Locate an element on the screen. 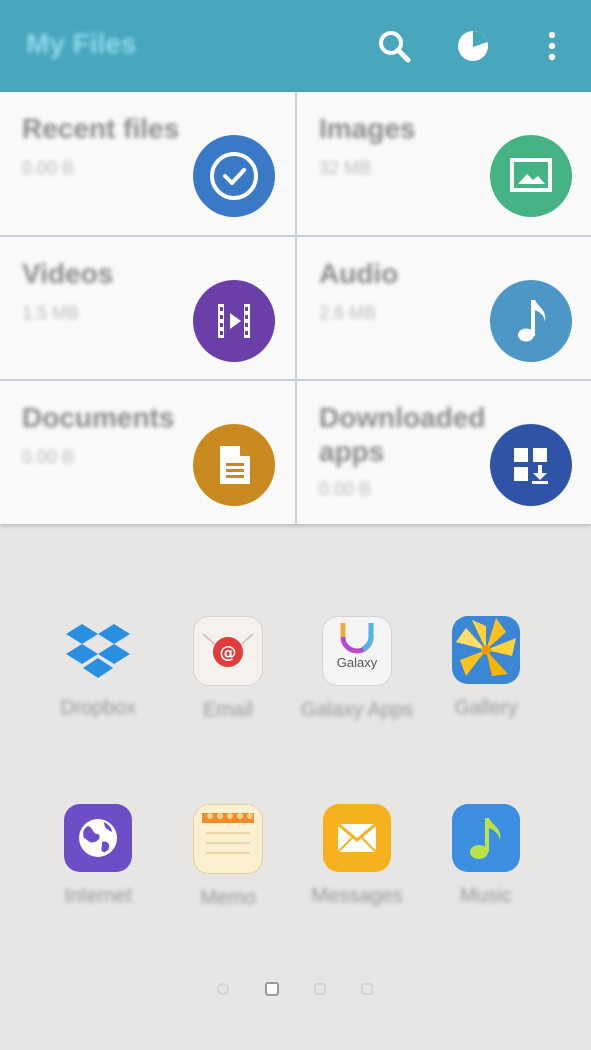 The image size is (591, 1050). app-messages: Messages is located at coordinates (357, 856).